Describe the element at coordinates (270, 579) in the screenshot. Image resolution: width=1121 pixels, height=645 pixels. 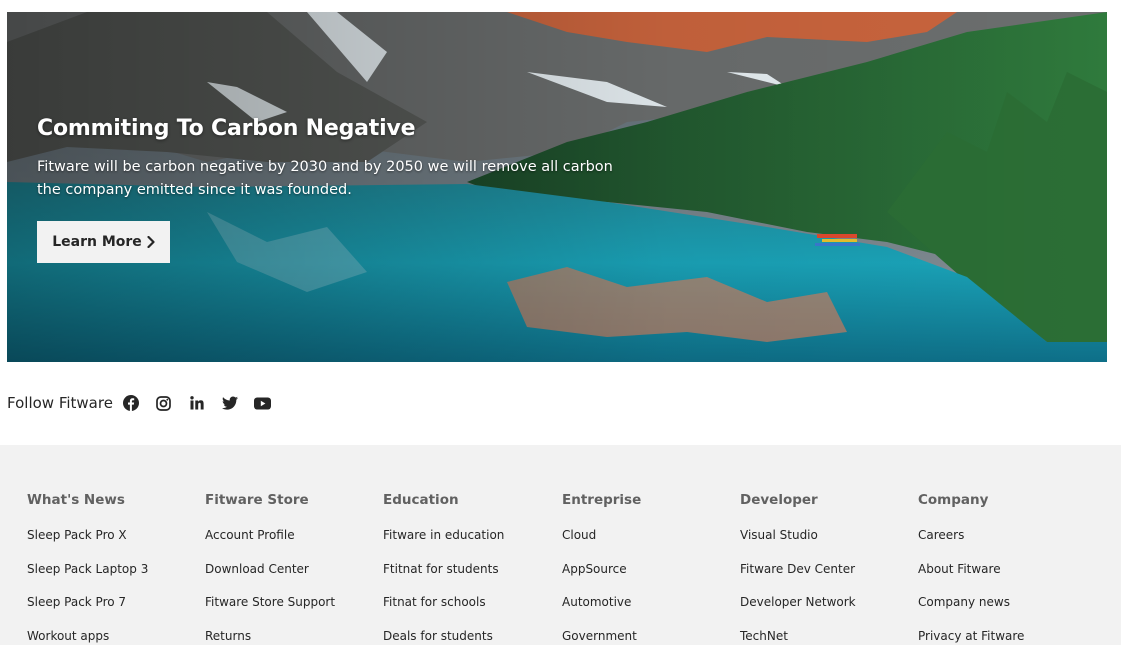
I see `footer-link: Download Center` at that location.